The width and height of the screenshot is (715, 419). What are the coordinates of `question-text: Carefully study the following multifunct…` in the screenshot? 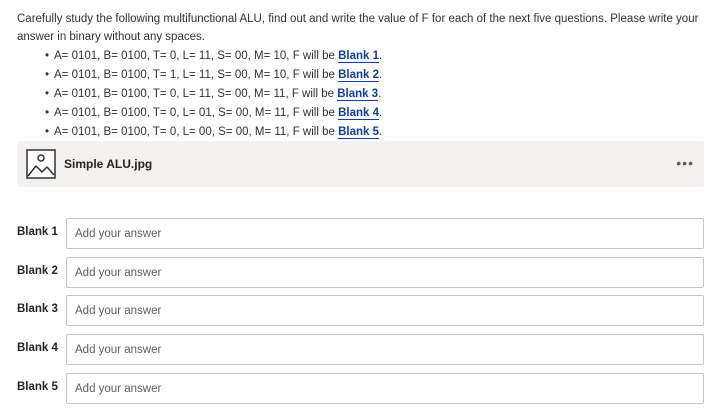 It's located at (358, 28).